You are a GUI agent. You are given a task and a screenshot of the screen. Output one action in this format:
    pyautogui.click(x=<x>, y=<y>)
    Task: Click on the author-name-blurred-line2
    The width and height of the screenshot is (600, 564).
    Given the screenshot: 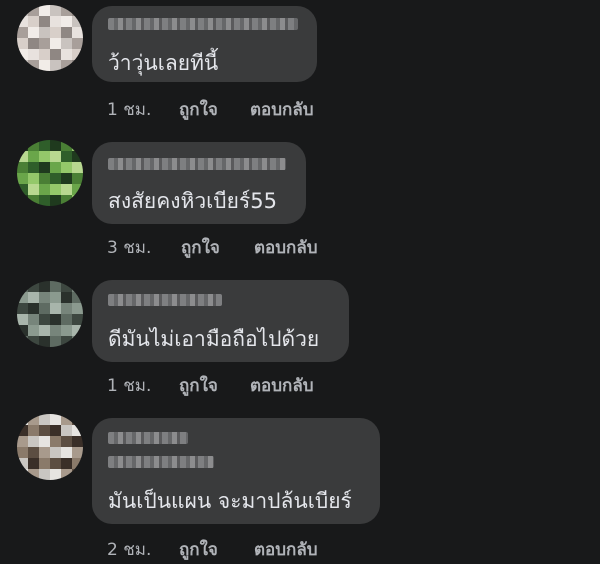 What is the action you would take?
    pyautogui.click(x=161, y=462)
    